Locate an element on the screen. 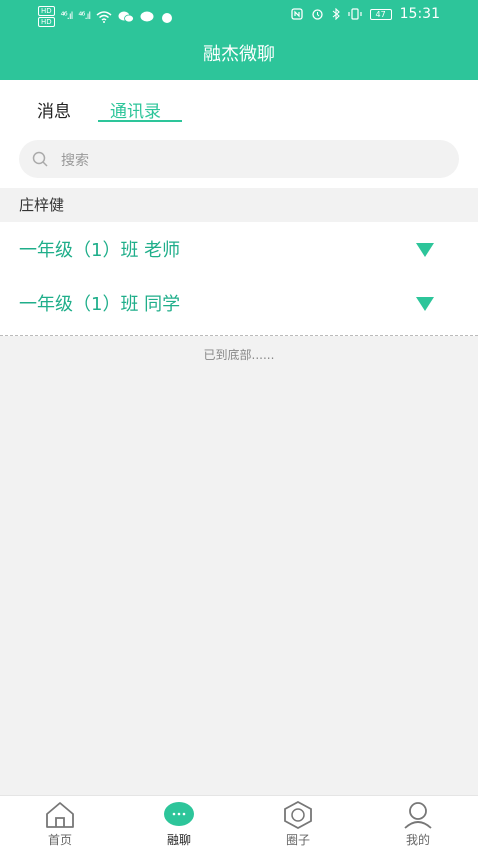 The image size is (478, 850). signal-icon-2: ⁴⁶.ıl is located at coordinates (84, 16).